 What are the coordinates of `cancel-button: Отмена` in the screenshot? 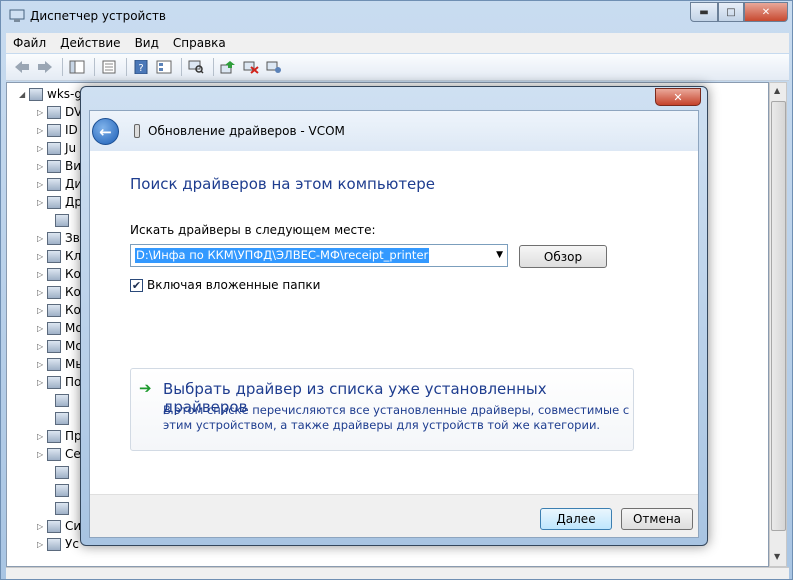 It's located at (657, 519).